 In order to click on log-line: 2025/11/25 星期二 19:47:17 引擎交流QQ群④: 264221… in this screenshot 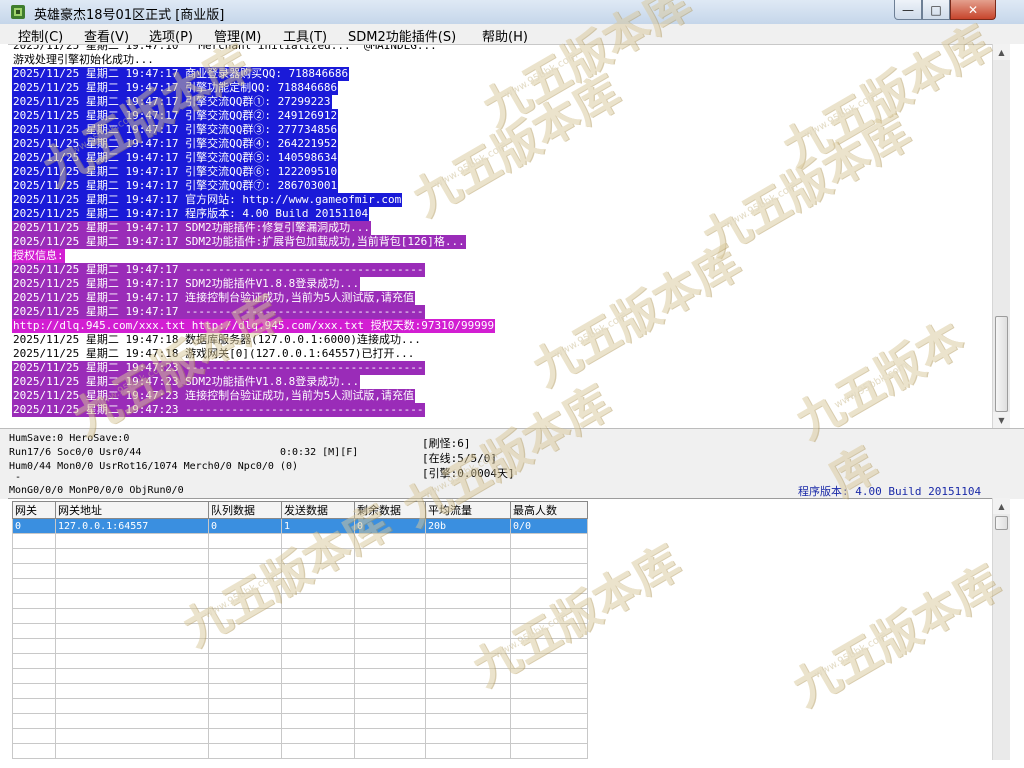, I will do `click(175, 144)`.